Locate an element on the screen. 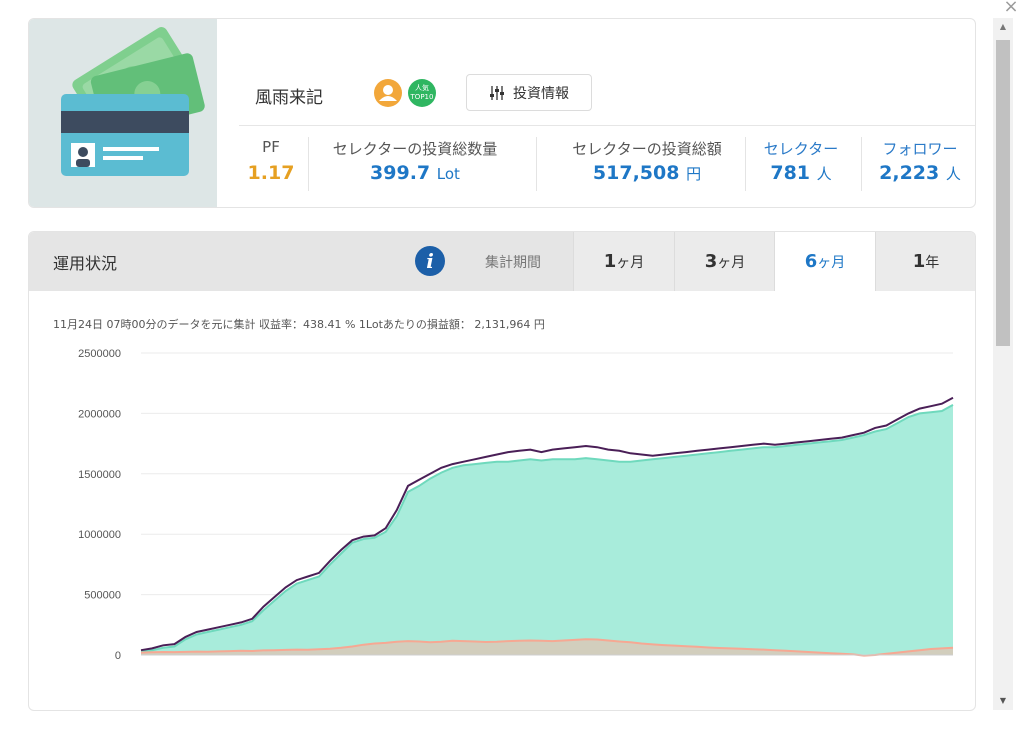  stat-total-lot-unit: Lot is located at coordinates (448, 174).